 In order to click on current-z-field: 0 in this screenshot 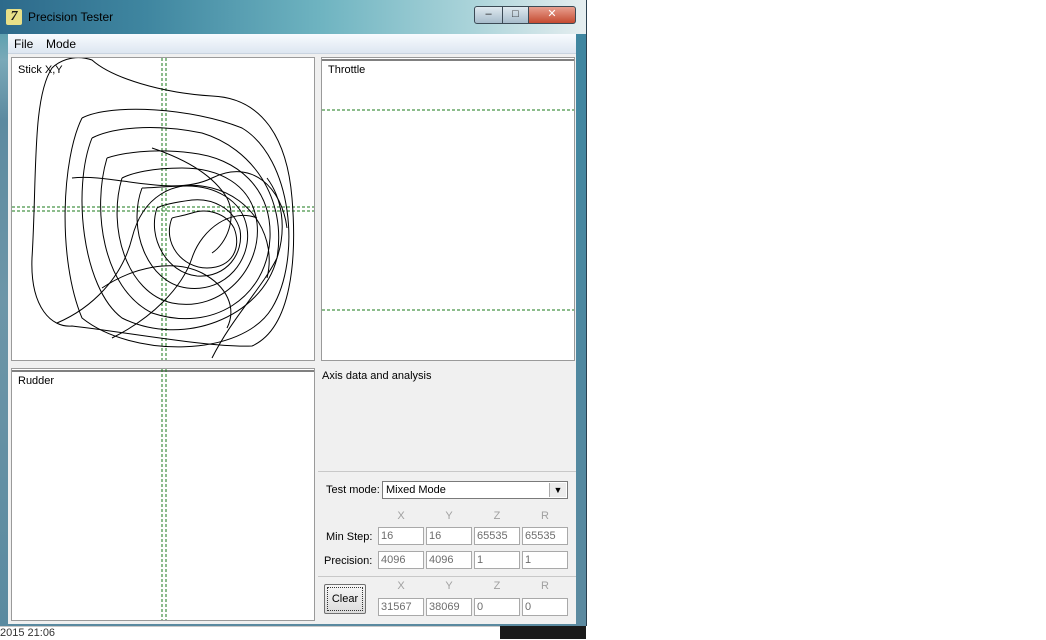, I will do `click(497, 607)`.